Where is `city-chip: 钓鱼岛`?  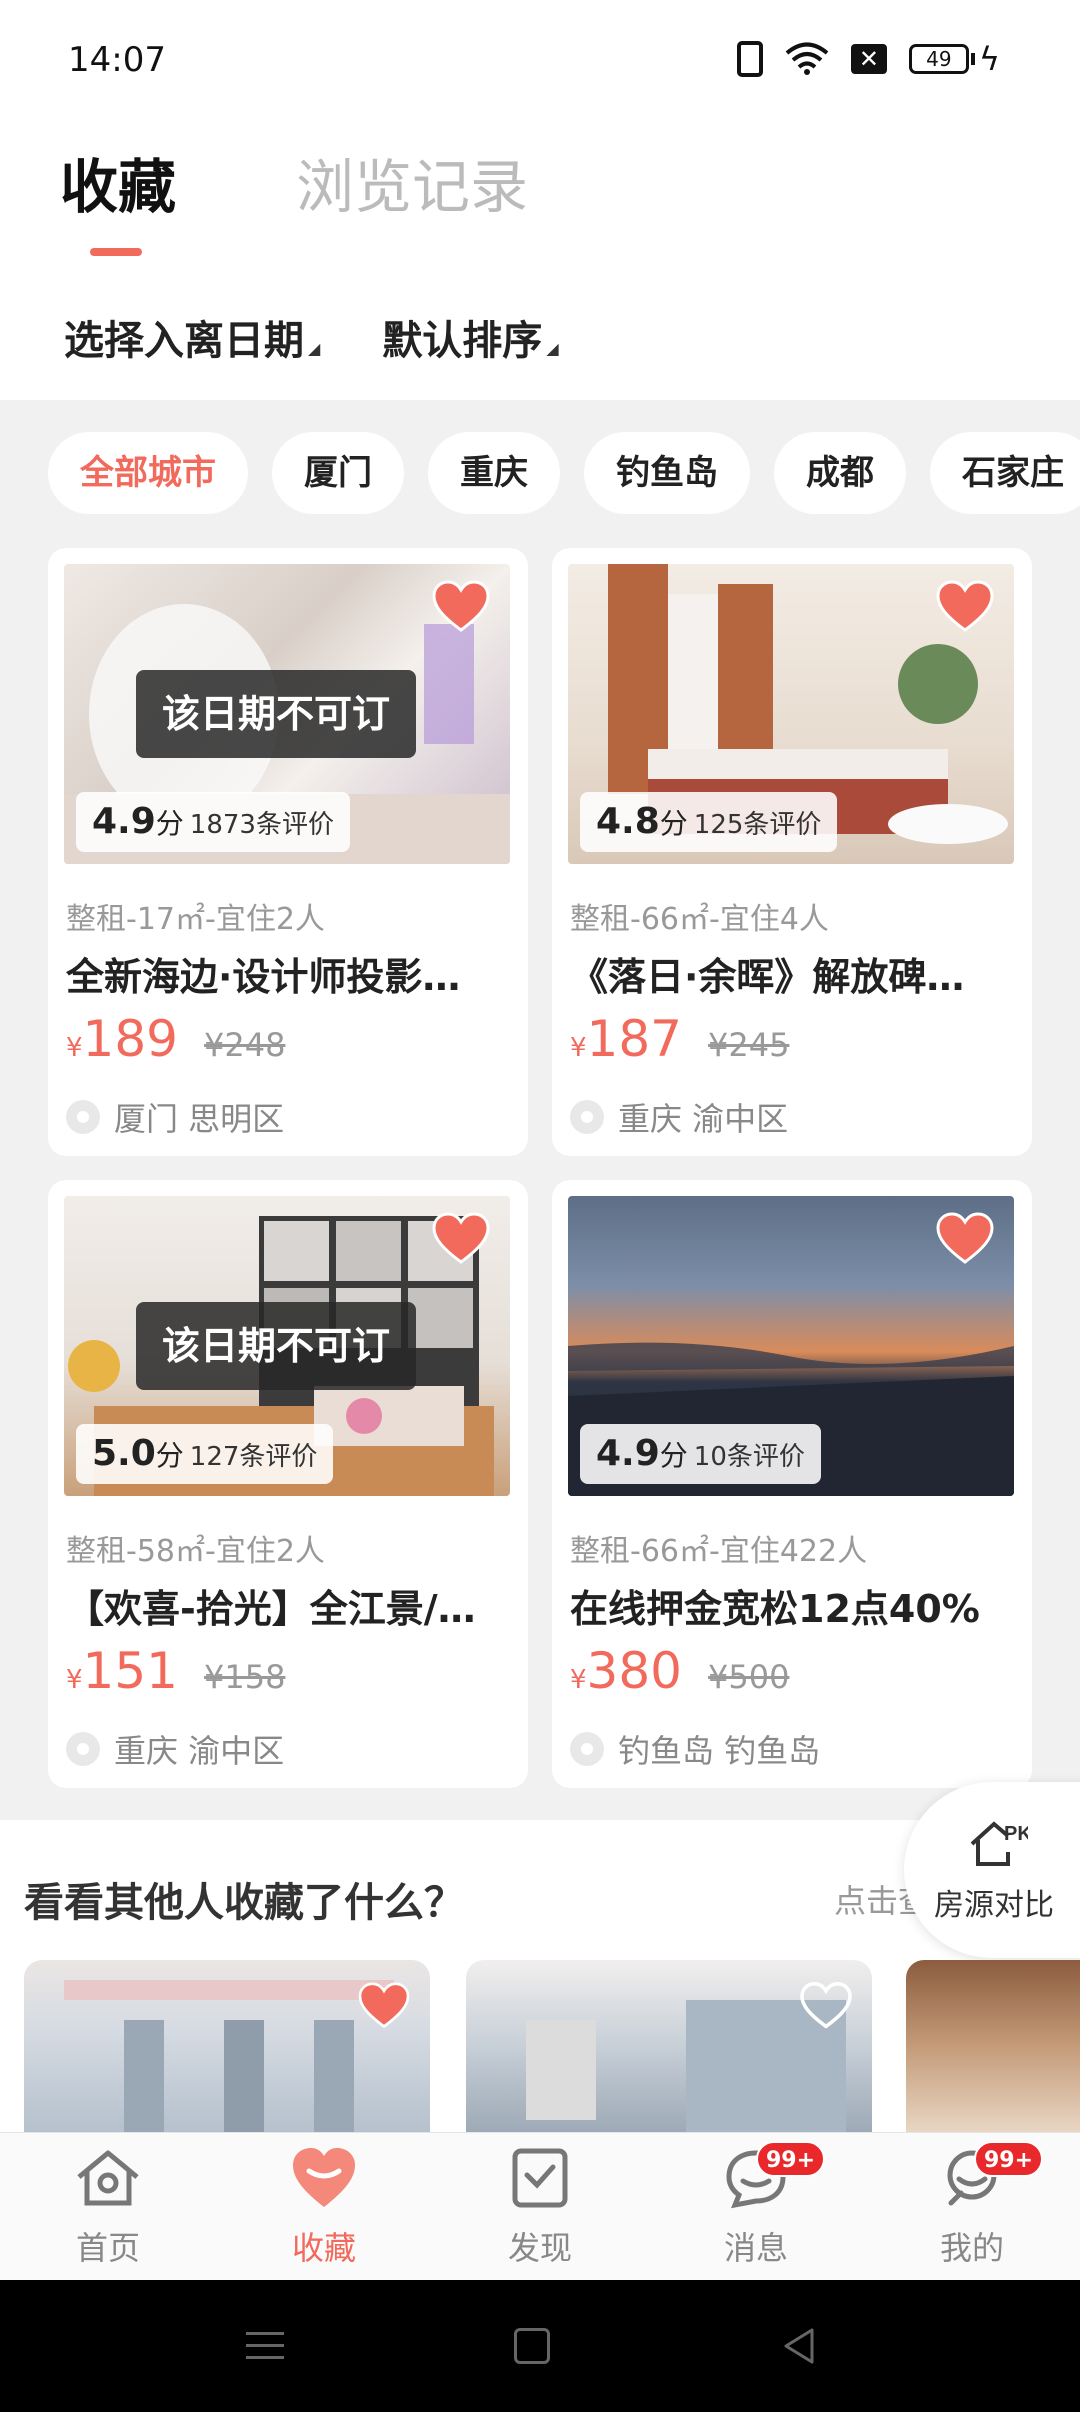
city-chip: 钓鱼岛 is located at coordinates (667, 473).